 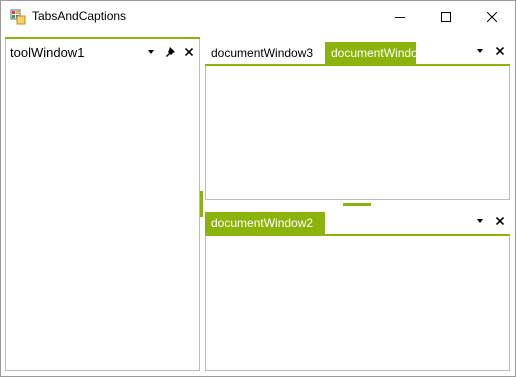 I want to click on title-bar: TabsAndCaptions, so click(x=258, y=16).